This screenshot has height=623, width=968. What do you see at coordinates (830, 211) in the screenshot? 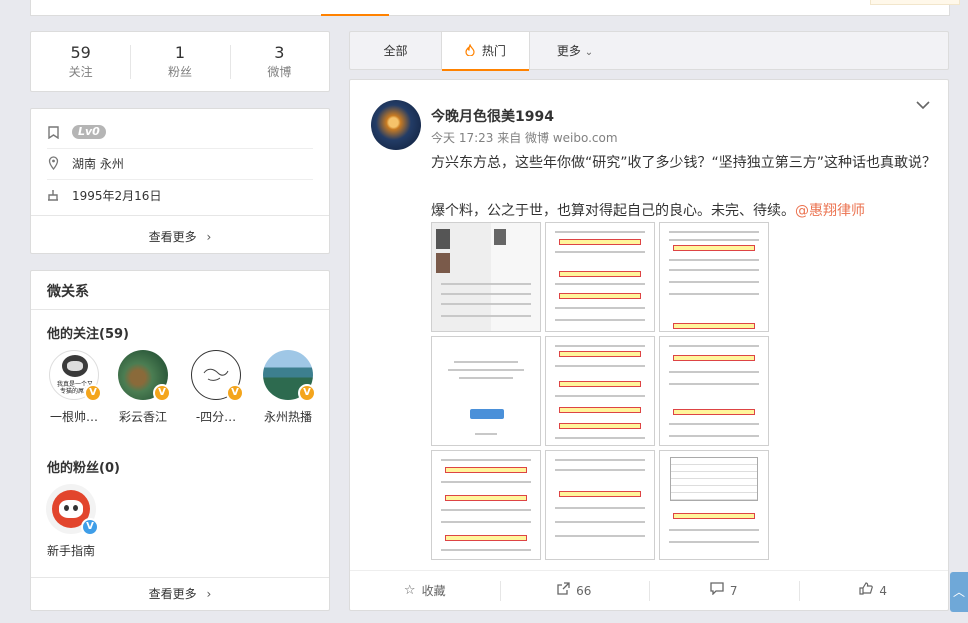
I see `mention-link: @惠翔律师` at bounding box center [830, 211].